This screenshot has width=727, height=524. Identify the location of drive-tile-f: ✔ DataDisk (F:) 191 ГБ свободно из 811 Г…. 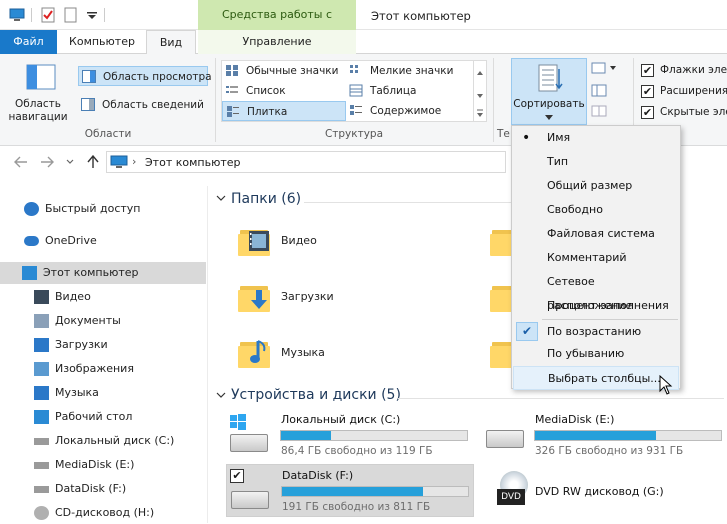
(350, 490).